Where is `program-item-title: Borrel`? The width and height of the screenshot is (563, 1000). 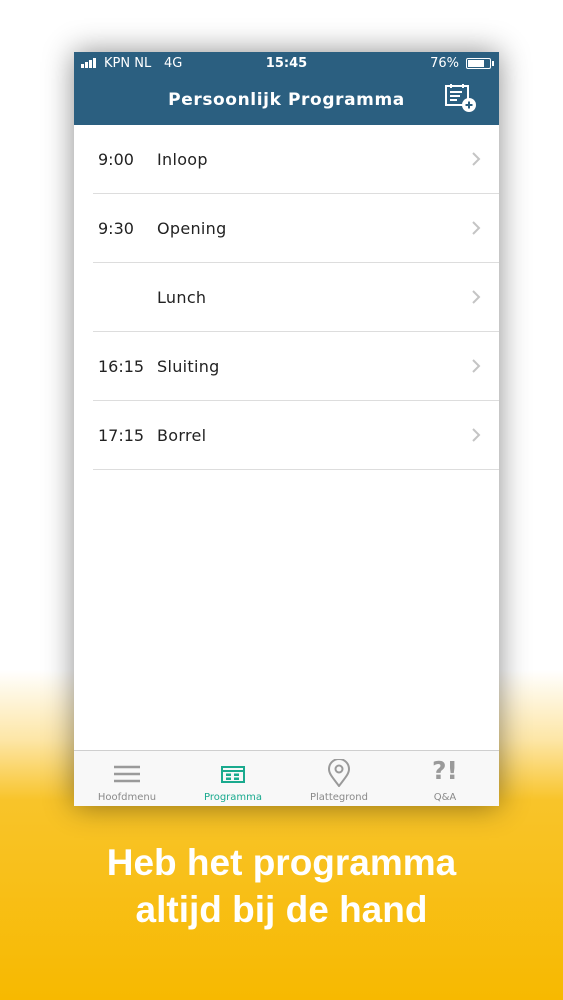 program-item-title: Borrel is located at coordinates (182, 435).